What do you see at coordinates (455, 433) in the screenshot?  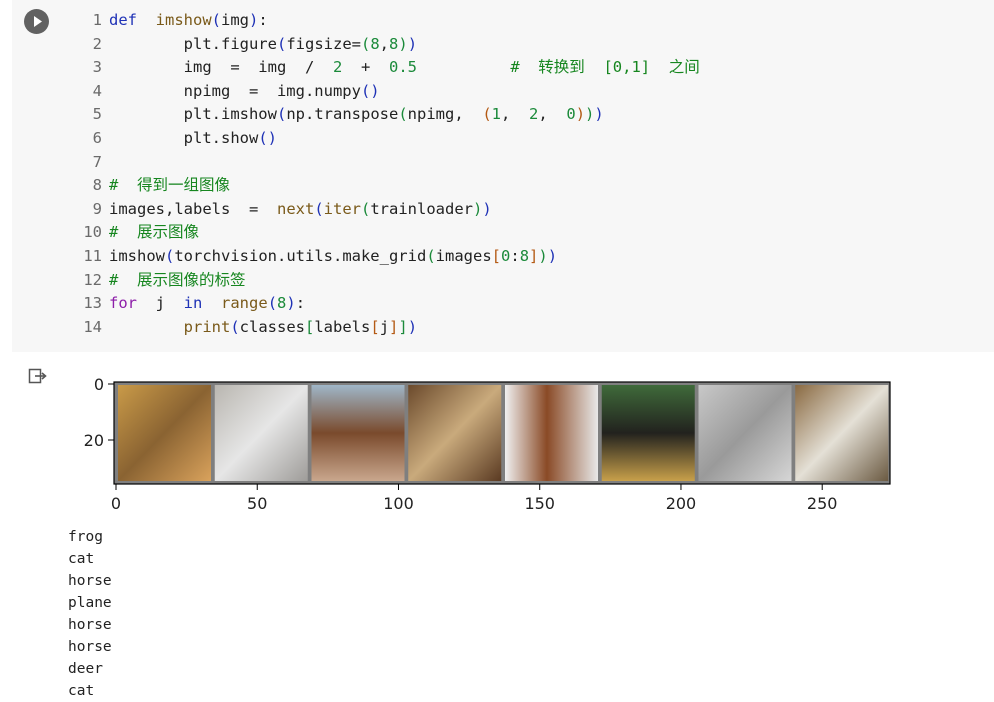 I see `image-tile-plane` at bounding box center [455, 433].